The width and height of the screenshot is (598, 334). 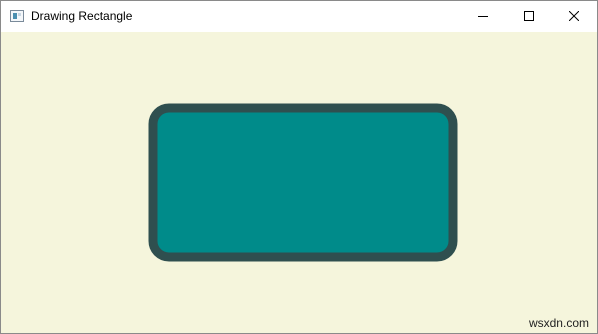 What do you see at coordinates (82, 16) in the screenshot?
I see `window-title: Drawing Rectangle` at bounding box center [82, 16].